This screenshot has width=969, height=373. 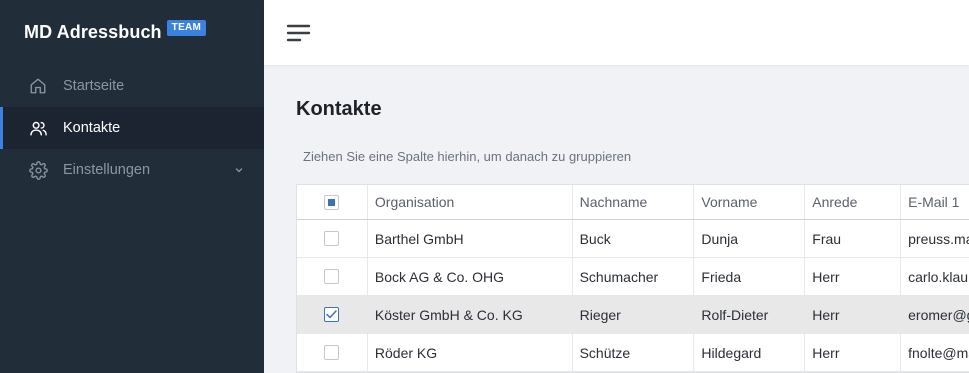 I want to click on team-badge: TEAM, so click(x=186, y=28).